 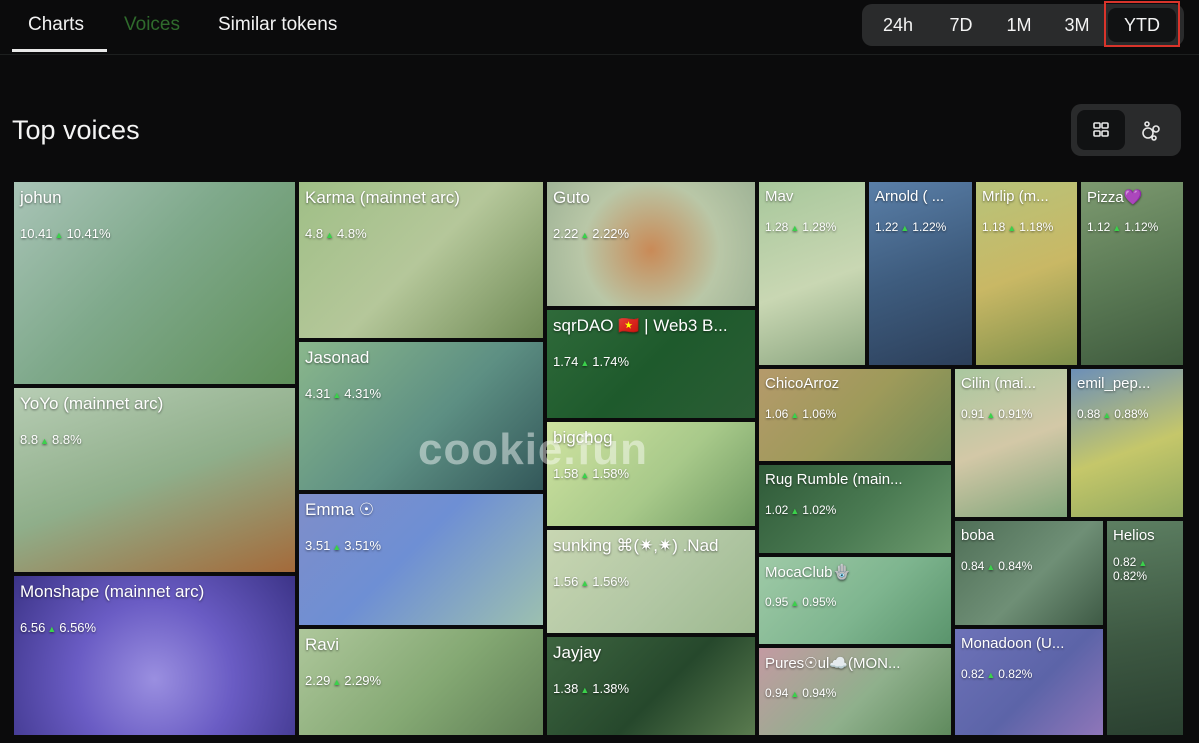 I want to click on voice-tile: johun 10.41 ▲ 10.41%, so click(x=154, y=283).